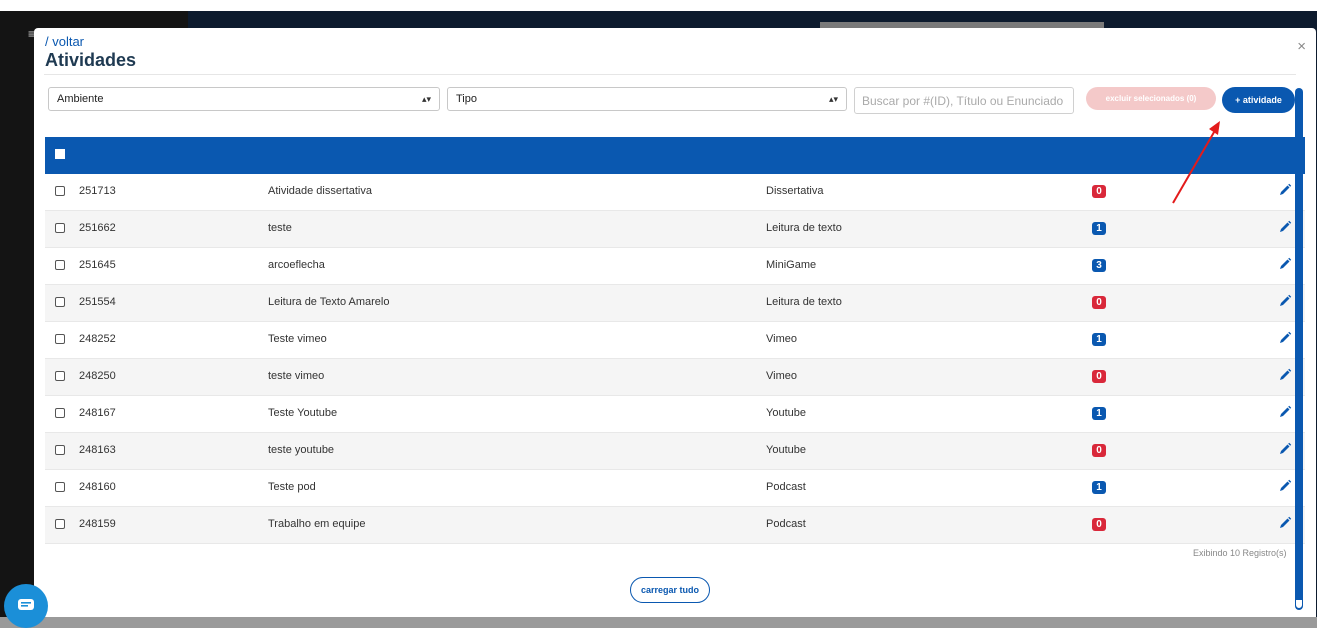  I want to click on table-row: 248163 teste youtube Youtube 0, so click(675, 451).